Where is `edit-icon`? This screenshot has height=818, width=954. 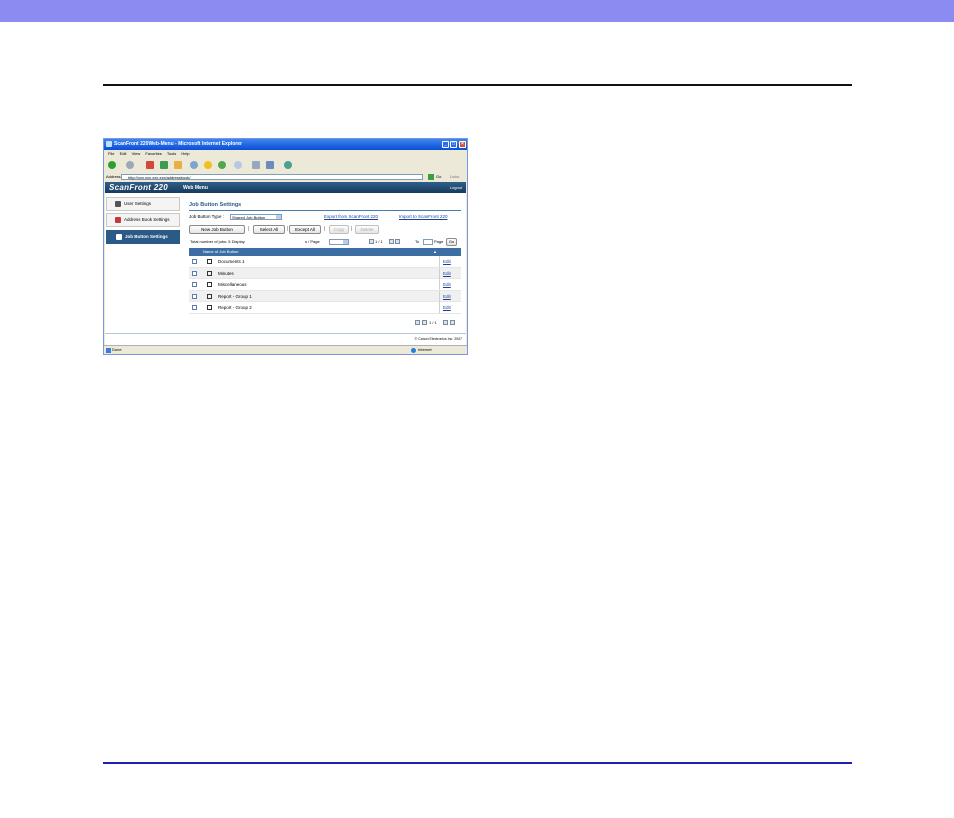 edit-icon is located at coordinates (270, 165).